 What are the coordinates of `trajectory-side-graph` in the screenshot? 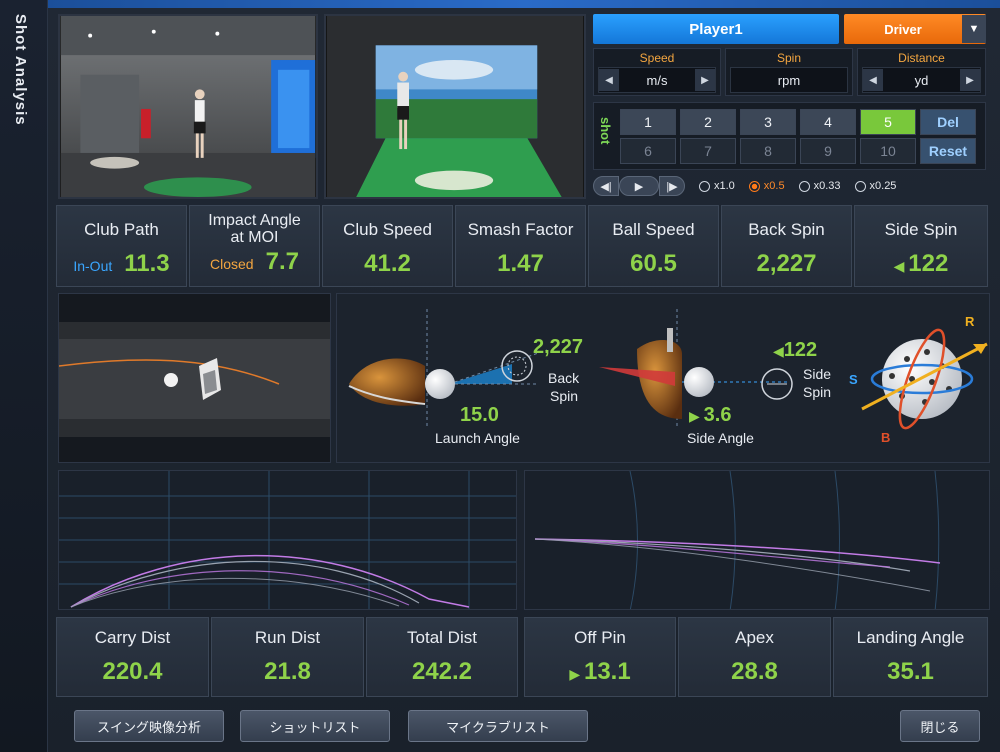 It's located at (287, 540).